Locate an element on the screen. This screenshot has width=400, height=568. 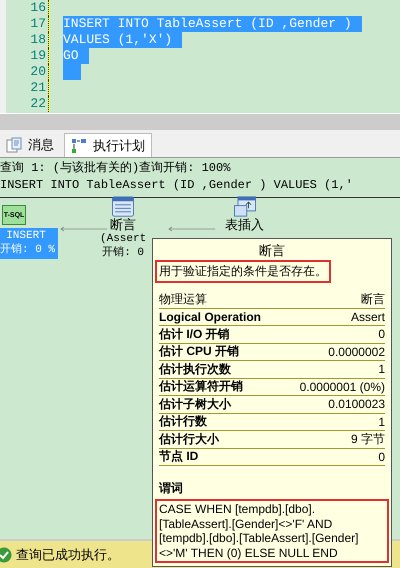
query-statement: INSERT INTO TableAssert (ID ,Gender ) VALUES (1,' is located at coordinates (177, 185).